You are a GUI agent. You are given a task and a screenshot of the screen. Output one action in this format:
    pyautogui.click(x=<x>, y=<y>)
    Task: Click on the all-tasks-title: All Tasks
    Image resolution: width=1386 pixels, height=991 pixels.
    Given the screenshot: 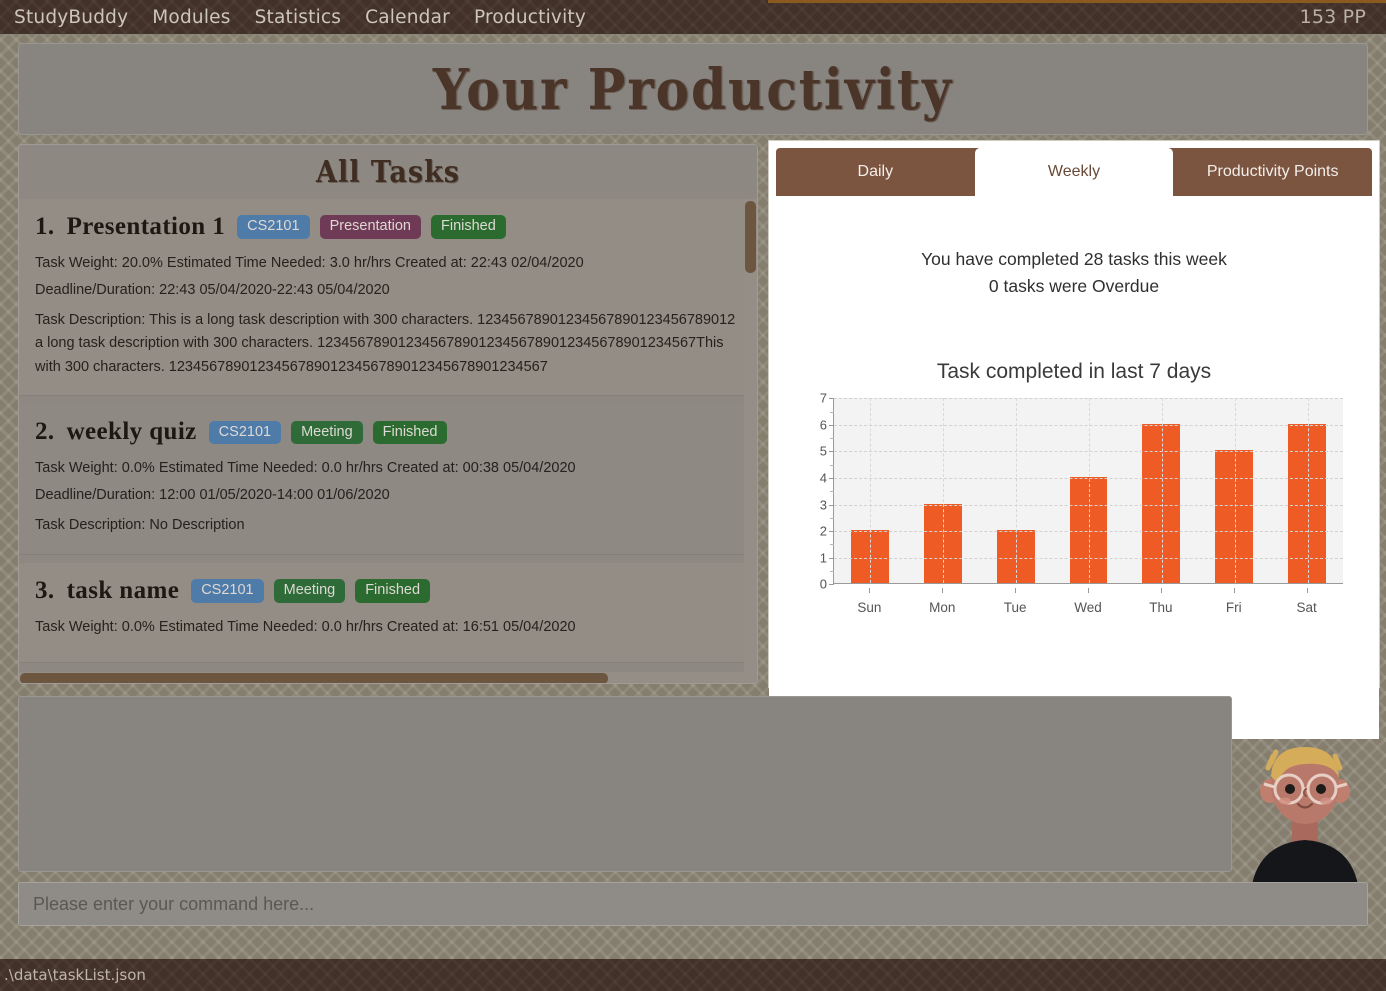 What is the action you would take?
    pyautogui.click(x=388, y=172)
    